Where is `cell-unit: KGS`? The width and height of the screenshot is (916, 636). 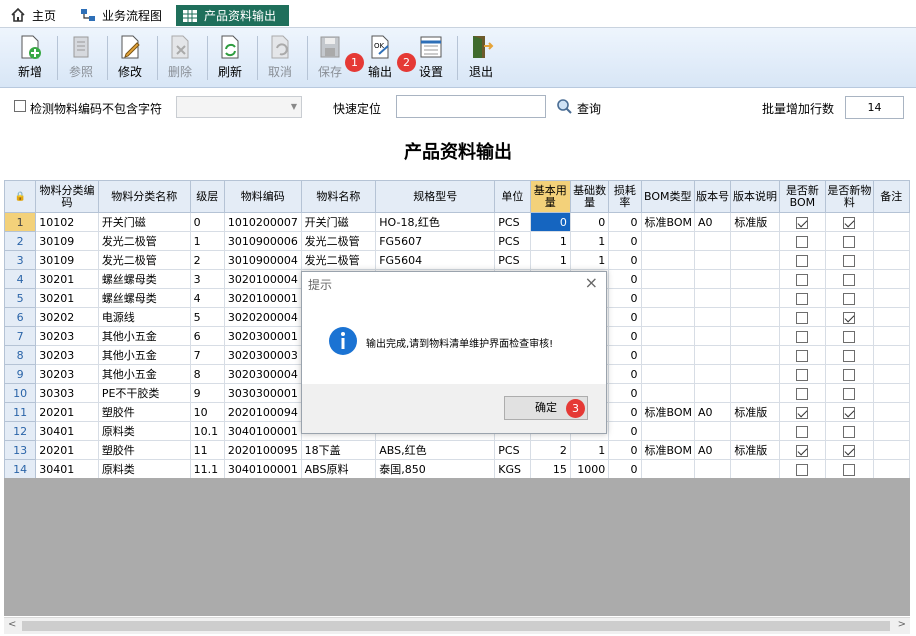
cell-unit: KGS is located at coordinates (512, 469).